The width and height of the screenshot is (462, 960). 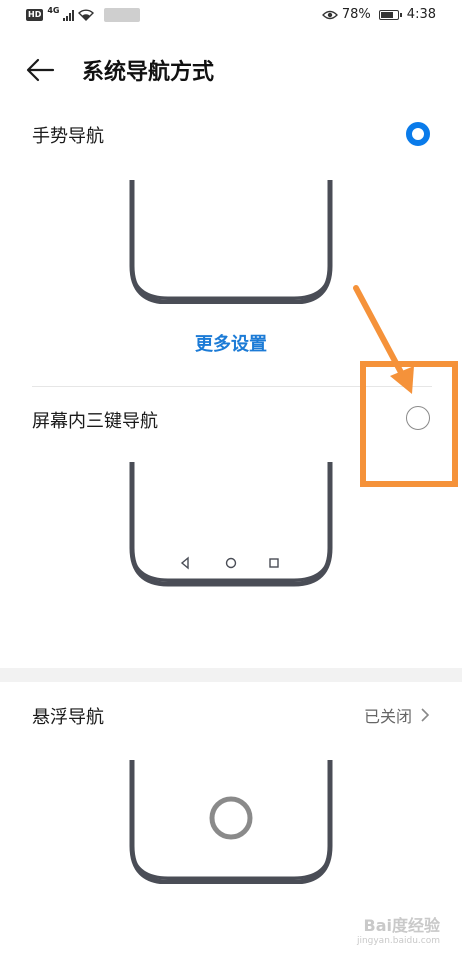 I want to click on divider, so click(x=232, y=386).